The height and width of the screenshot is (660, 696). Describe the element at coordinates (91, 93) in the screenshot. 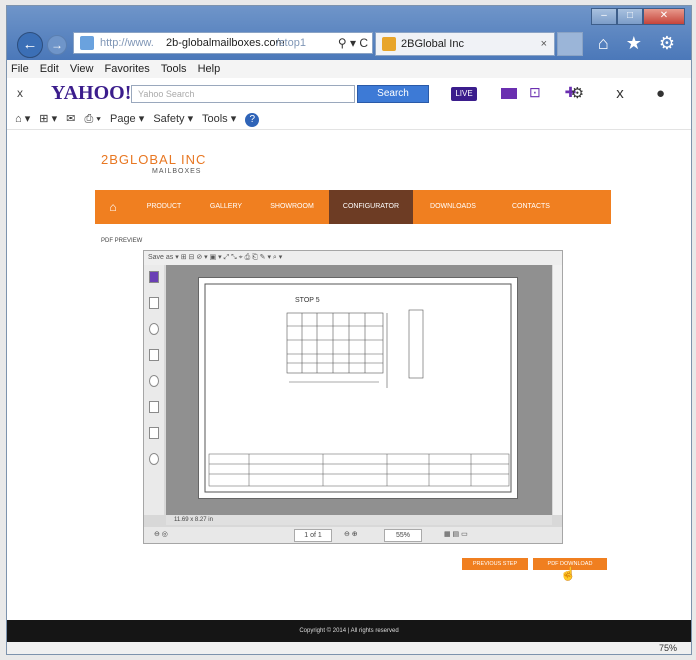

I see `yahoo-logo: YAHOO!` at that location.